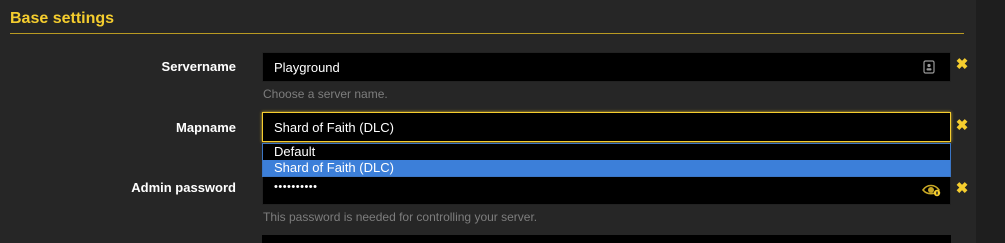  I want to click on mapname-value: Shard of Faith (DLC), so click(334, 127).